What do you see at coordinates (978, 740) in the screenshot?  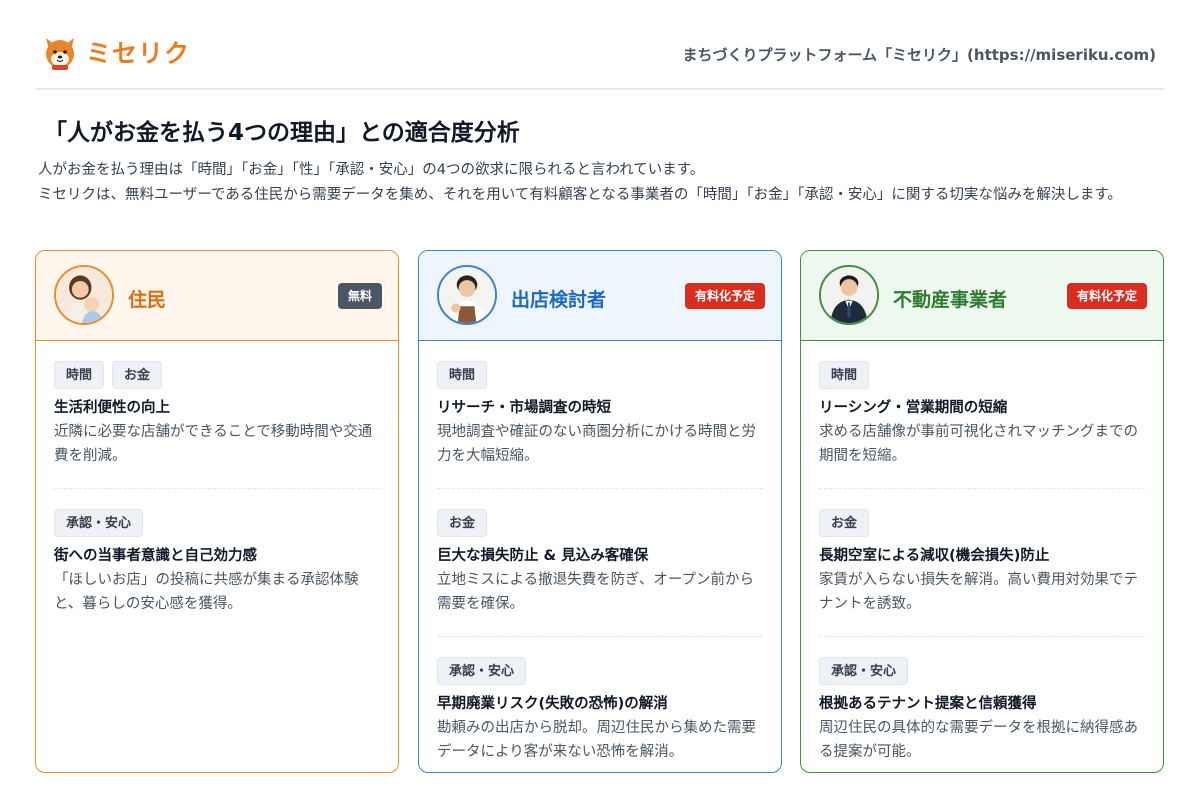 I see `benefit-description: 周辺住民の具体的な需要データを根拠に納得感ある提案が可能。` at bounding box center [978, 740].